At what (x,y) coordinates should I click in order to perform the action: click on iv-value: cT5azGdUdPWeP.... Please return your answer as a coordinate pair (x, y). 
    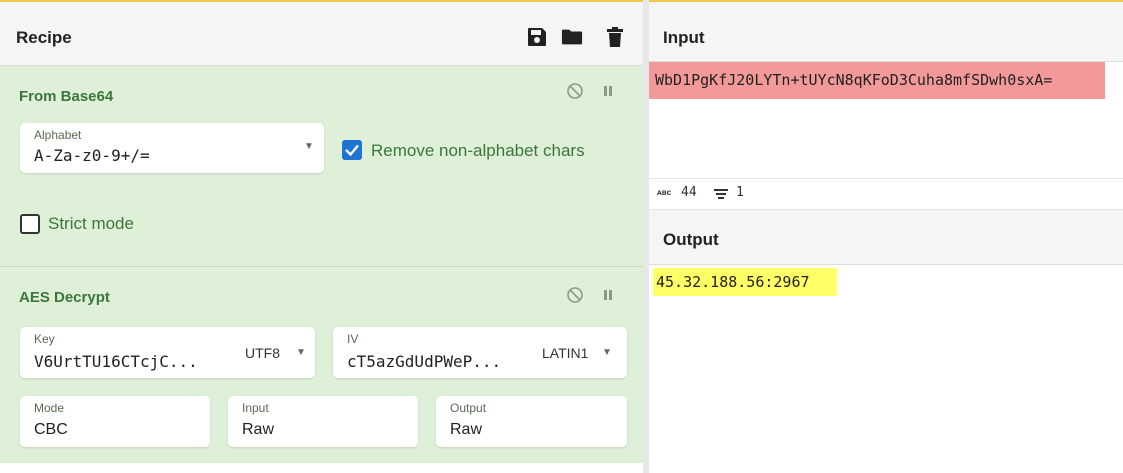
    Looking at the image, I should click on (424, 361).